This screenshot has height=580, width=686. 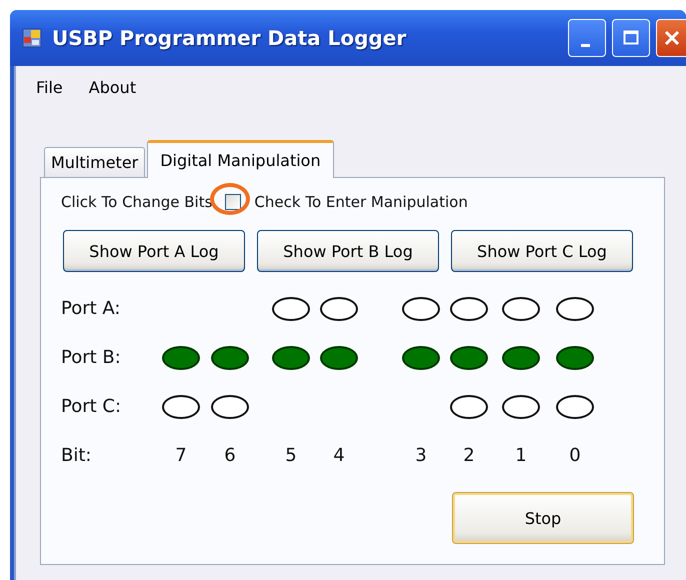 What do you see at coordinates (339, 455) in the screenshot?
I see `bit-number: 4` at bounding box center [339, 455].